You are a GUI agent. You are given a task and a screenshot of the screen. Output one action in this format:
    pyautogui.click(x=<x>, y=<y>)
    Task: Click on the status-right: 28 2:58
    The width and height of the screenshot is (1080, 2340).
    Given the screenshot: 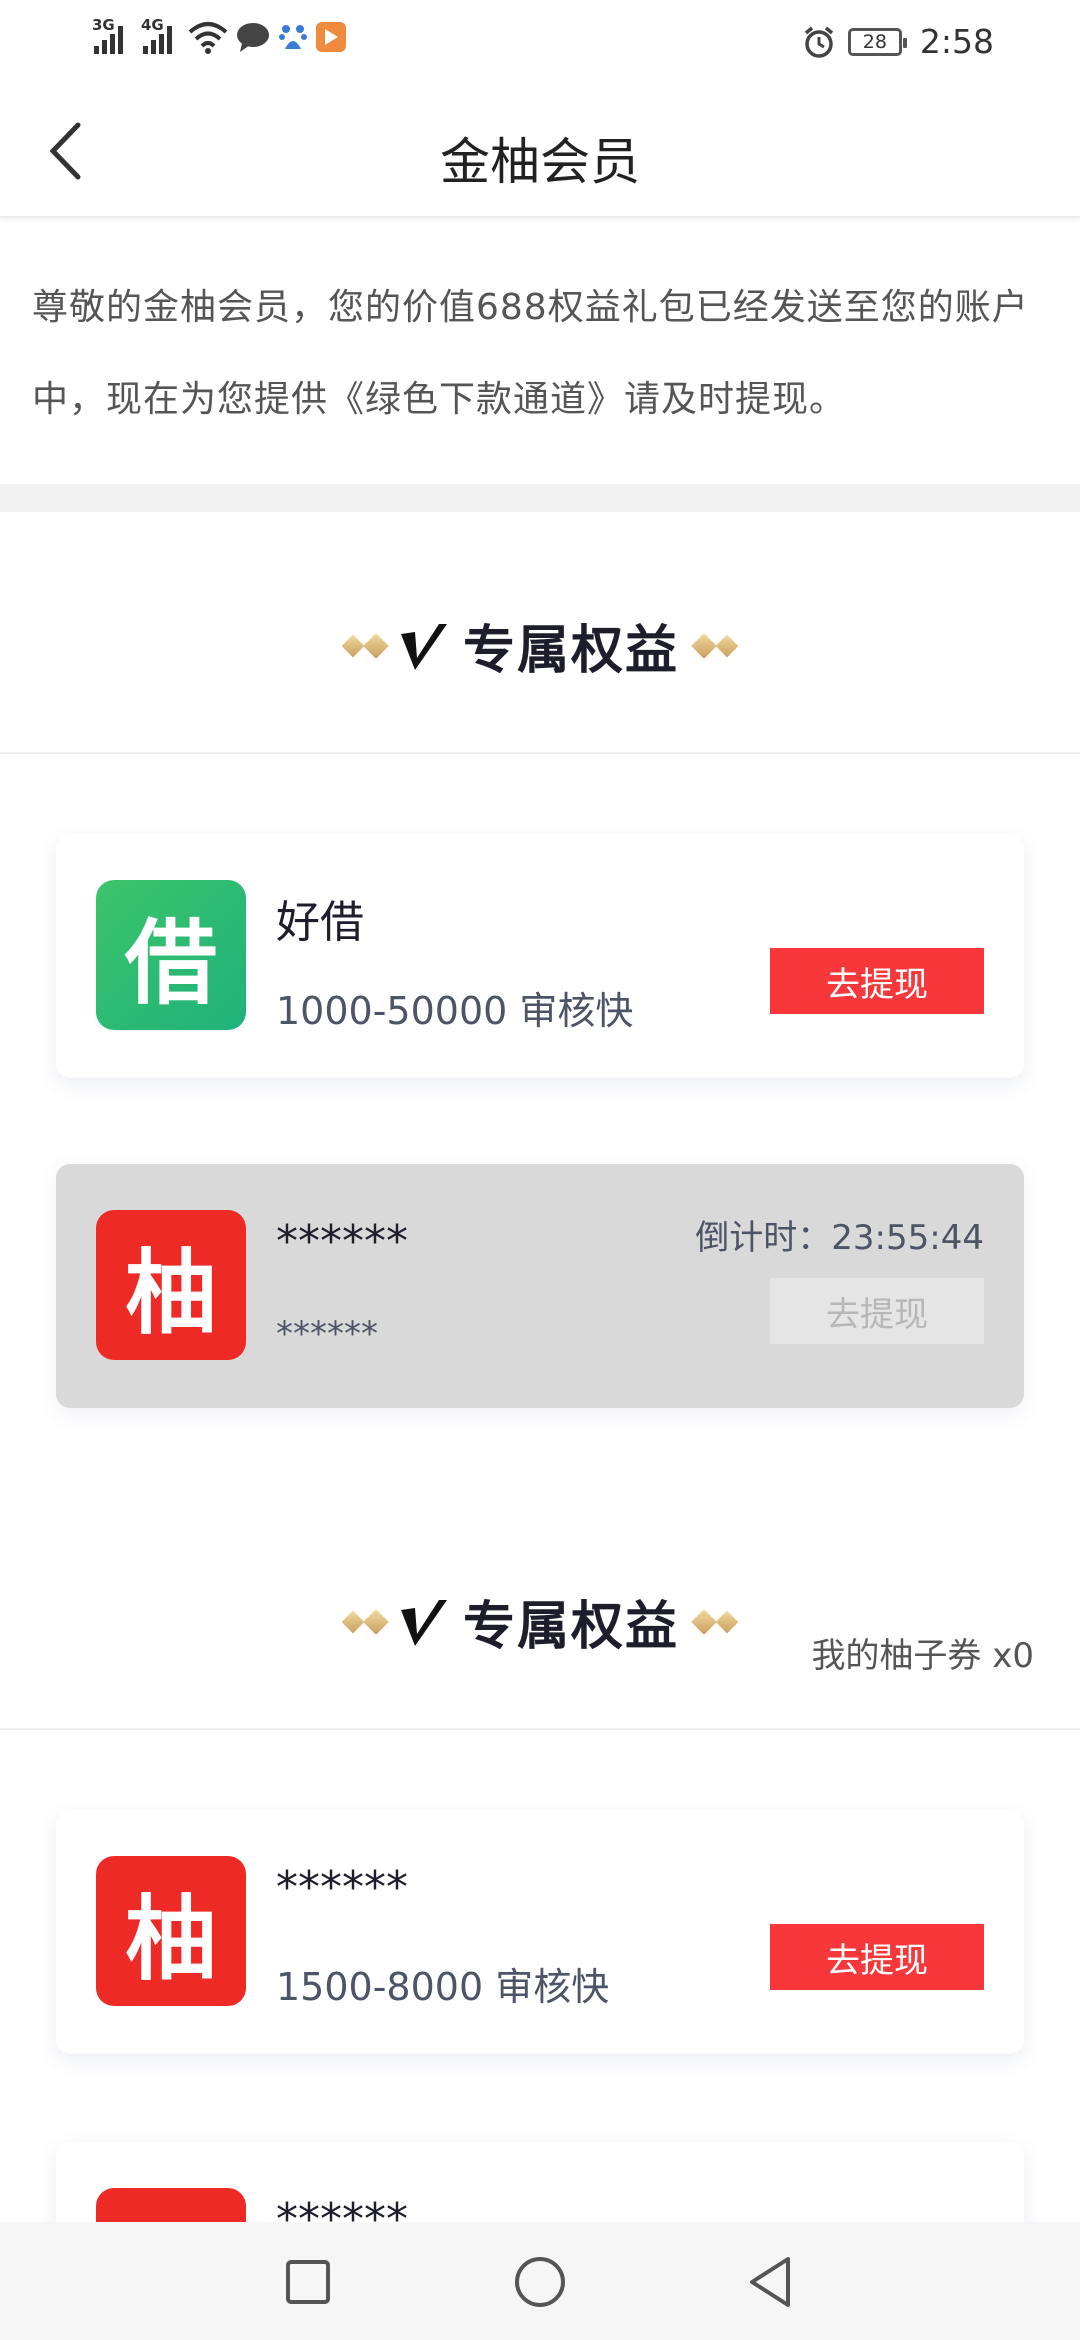 What is the action you would take?
    pyautogui.click(x=898, y=41)
    